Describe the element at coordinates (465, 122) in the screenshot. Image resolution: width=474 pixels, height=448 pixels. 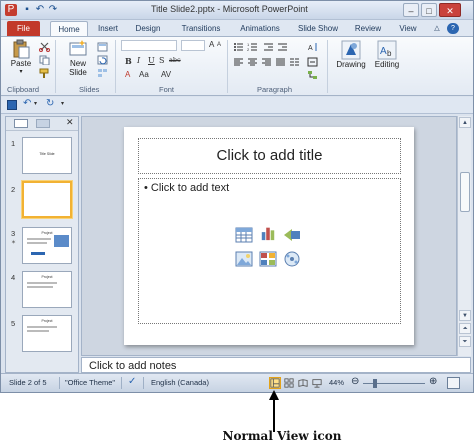
I see `scroll-up-button: ▲` at that location.